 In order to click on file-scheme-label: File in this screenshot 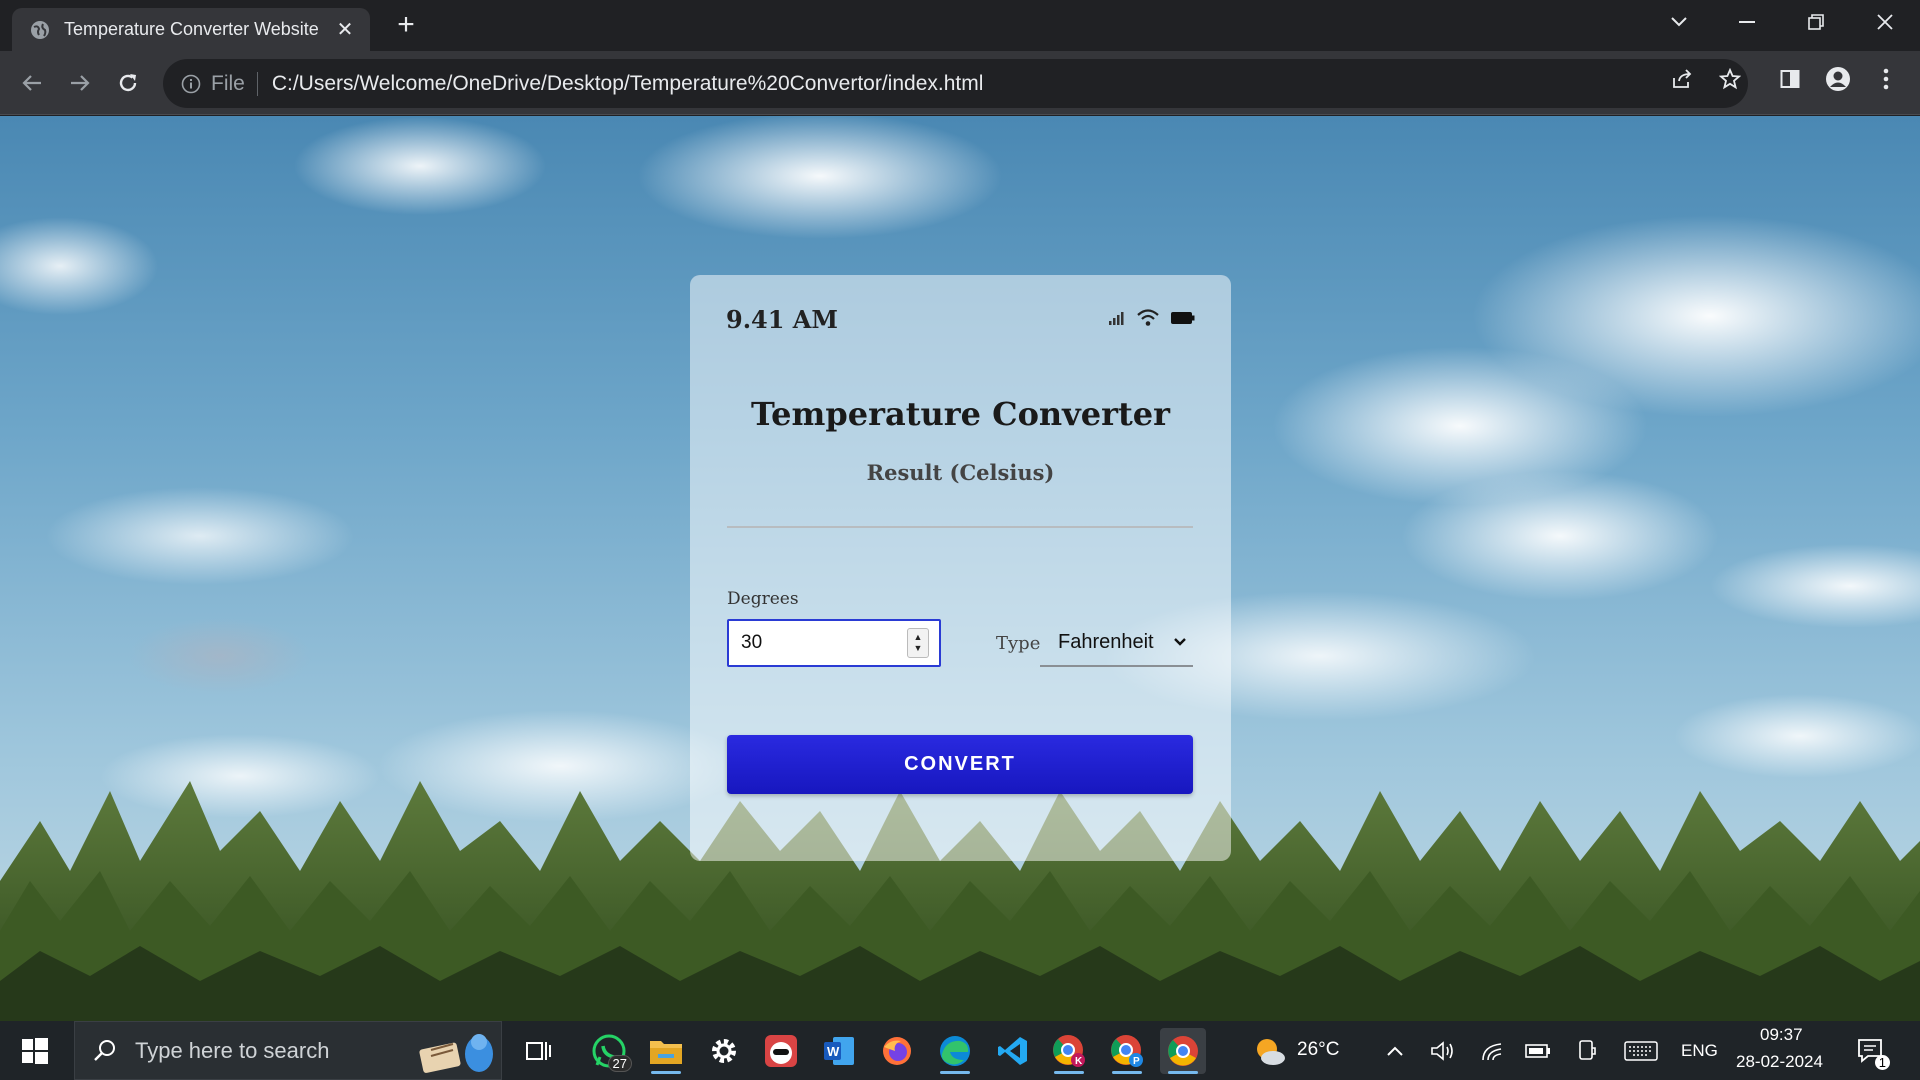, I will do `click(228, 83)`.